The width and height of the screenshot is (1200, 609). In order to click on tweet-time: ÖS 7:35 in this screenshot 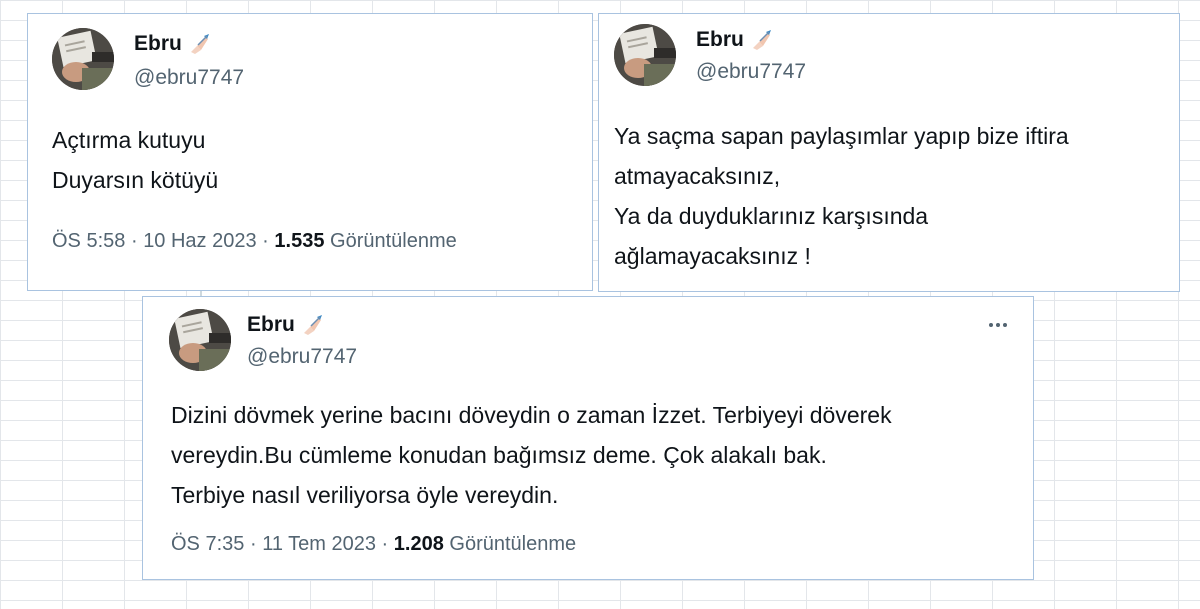, I will do `click(207, 544)`.